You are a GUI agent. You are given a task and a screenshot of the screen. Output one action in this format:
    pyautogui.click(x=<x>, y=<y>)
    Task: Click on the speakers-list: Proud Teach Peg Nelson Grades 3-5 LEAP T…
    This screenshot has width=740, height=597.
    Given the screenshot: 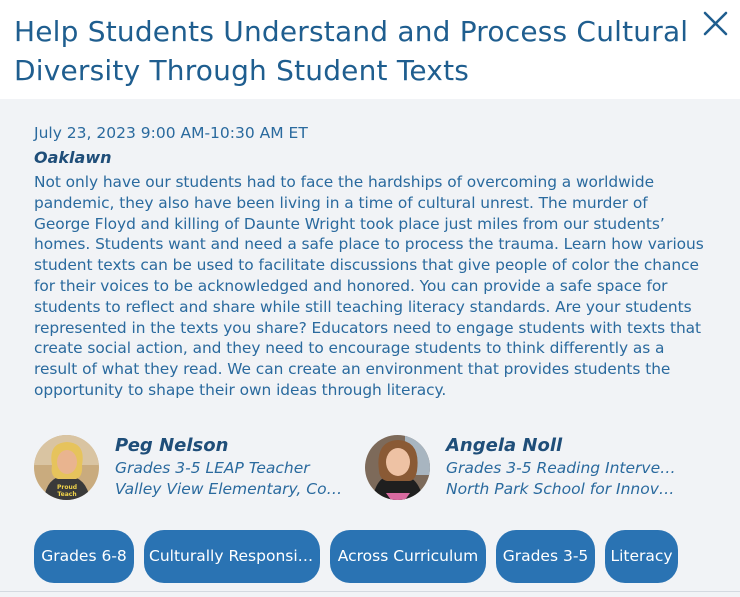 What is the action you would take?
    pyautogui.click(x=374, y=469)
    